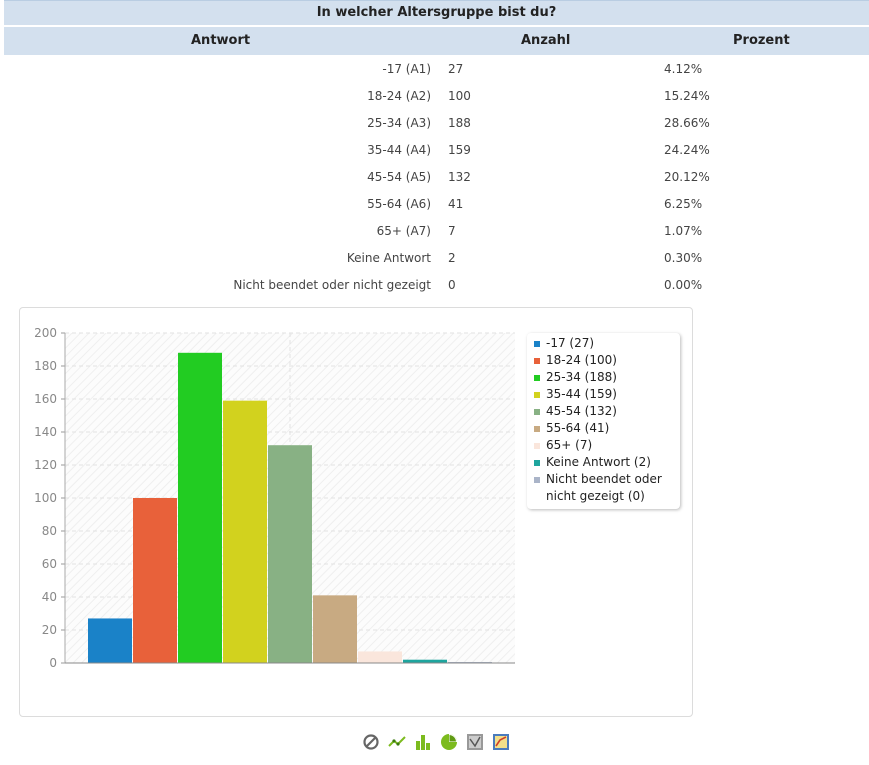  What do you see at coordinates (332, 285) in the screenshot?
I see `row-answer: Nicht beendet oder nicht gezeigt` at bounding box center [332, 285].